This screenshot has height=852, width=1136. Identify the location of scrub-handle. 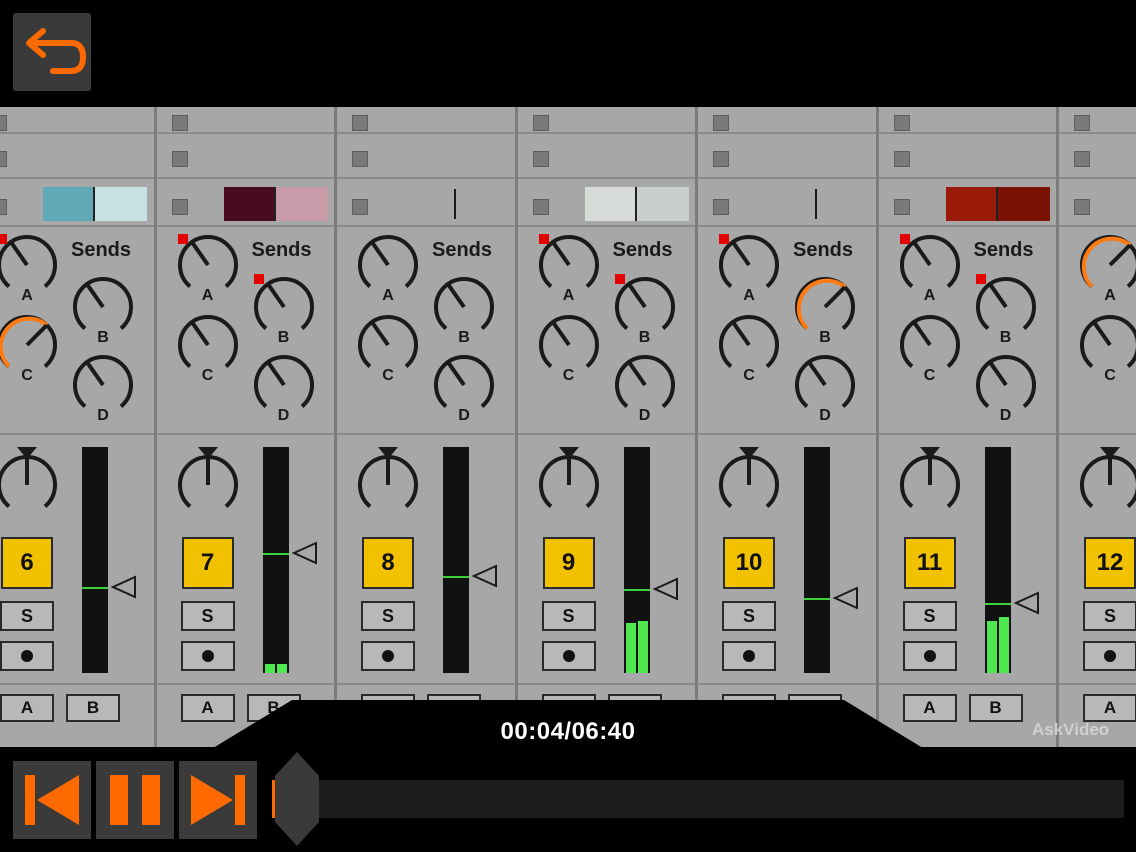
(296, 799).